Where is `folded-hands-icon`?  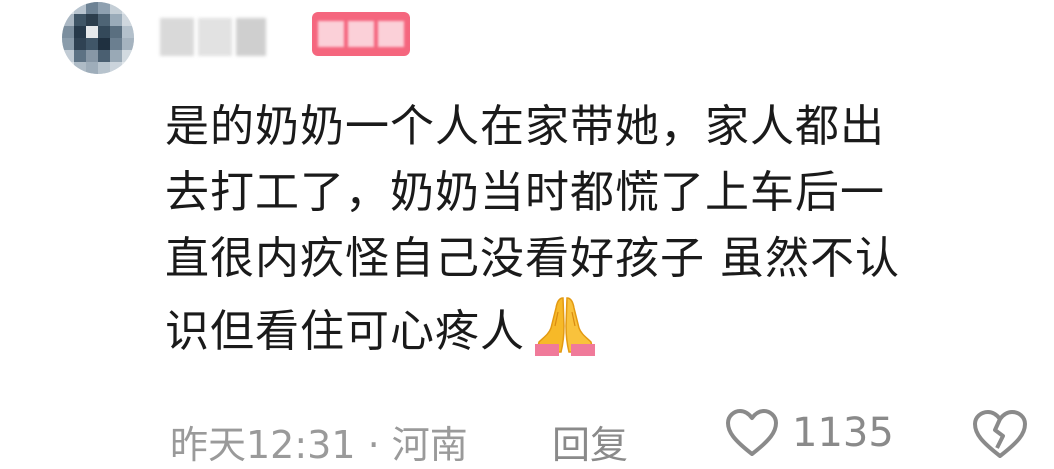
folded-hands-icon is located at coordinates (565, 325).